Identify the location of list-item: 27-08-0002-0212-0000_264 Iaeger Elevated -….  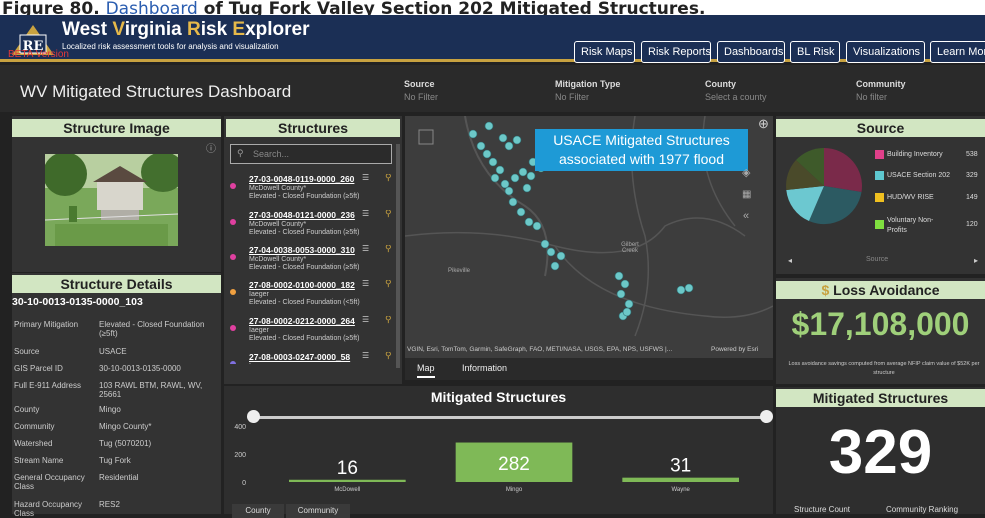
(312, 332).